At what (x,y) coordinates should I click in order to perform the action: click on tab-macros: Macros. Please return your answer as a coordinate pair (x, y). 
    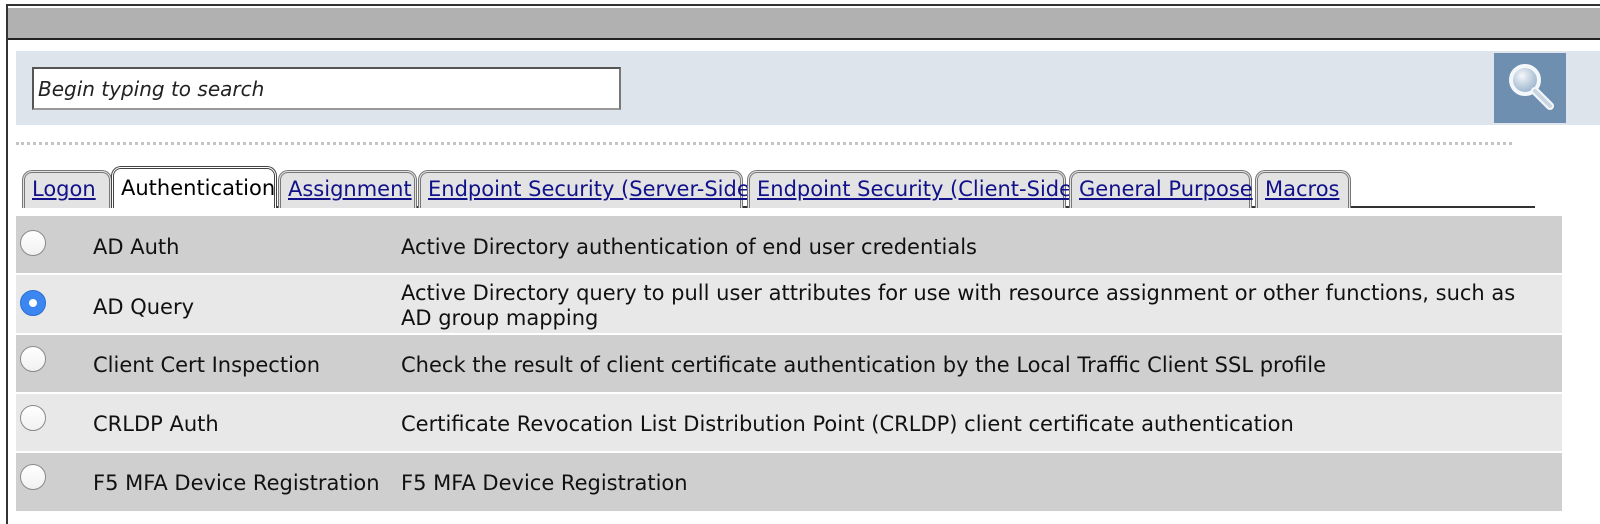
    Looking at the image, I should click on (1303, 189).